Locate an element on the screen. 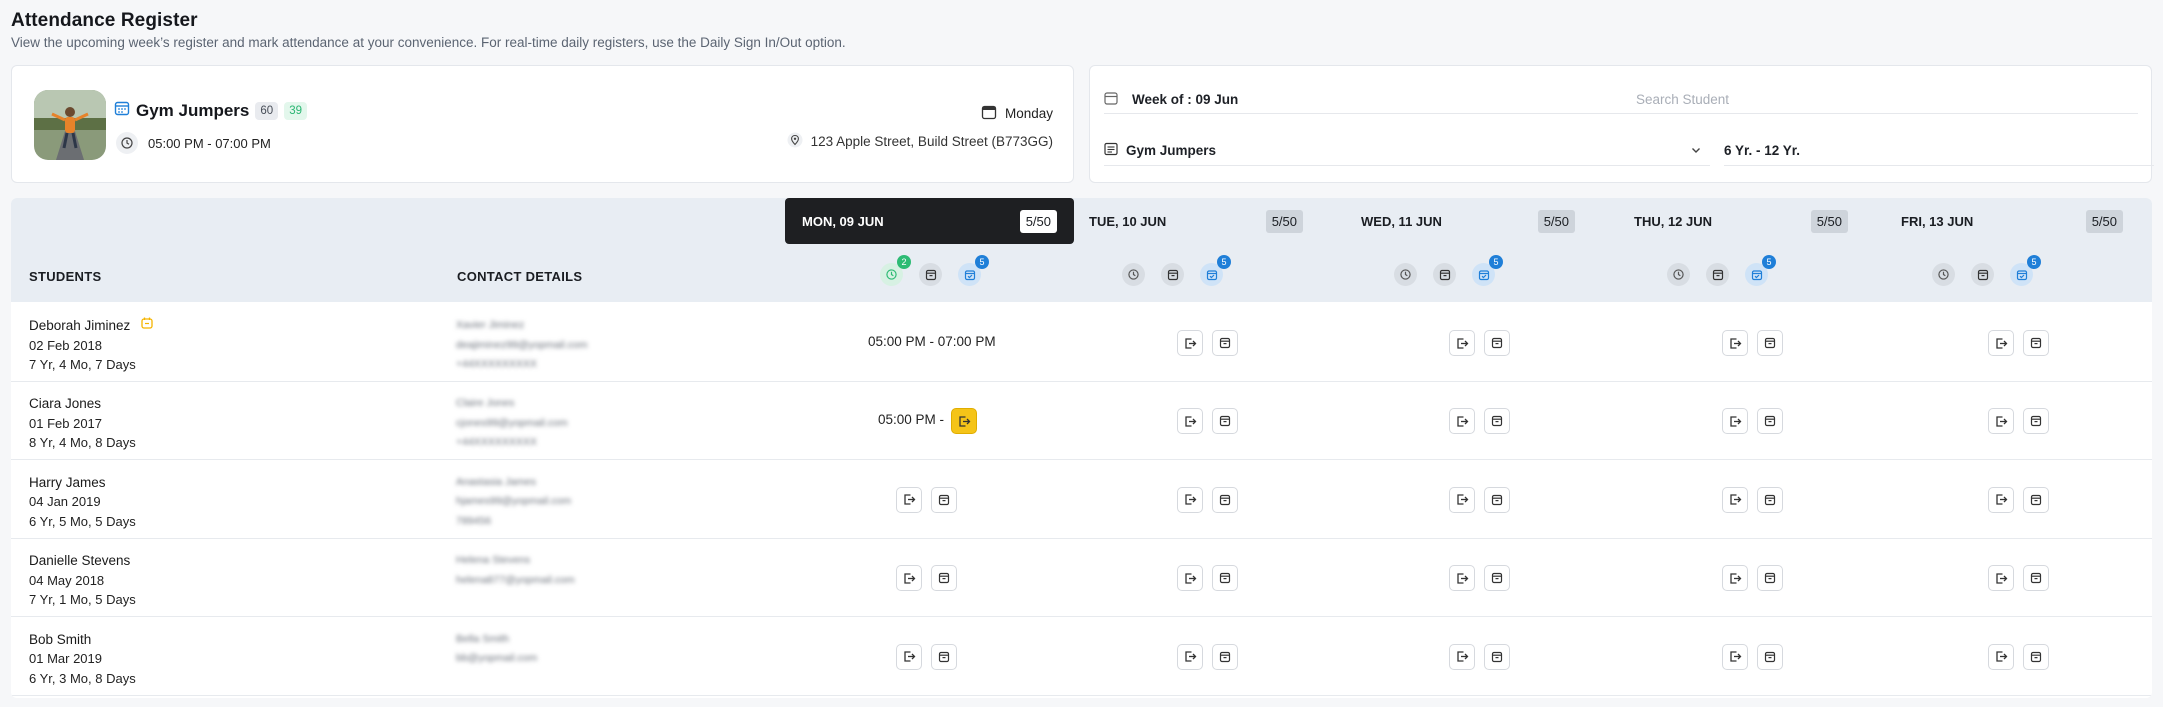 The height and width of the screenshot is (707, 2163). student-info: Bob Smith 01 Mar 2019 6 Yr, 3 Mo, 8 Days is located at coordinates (82, 659).